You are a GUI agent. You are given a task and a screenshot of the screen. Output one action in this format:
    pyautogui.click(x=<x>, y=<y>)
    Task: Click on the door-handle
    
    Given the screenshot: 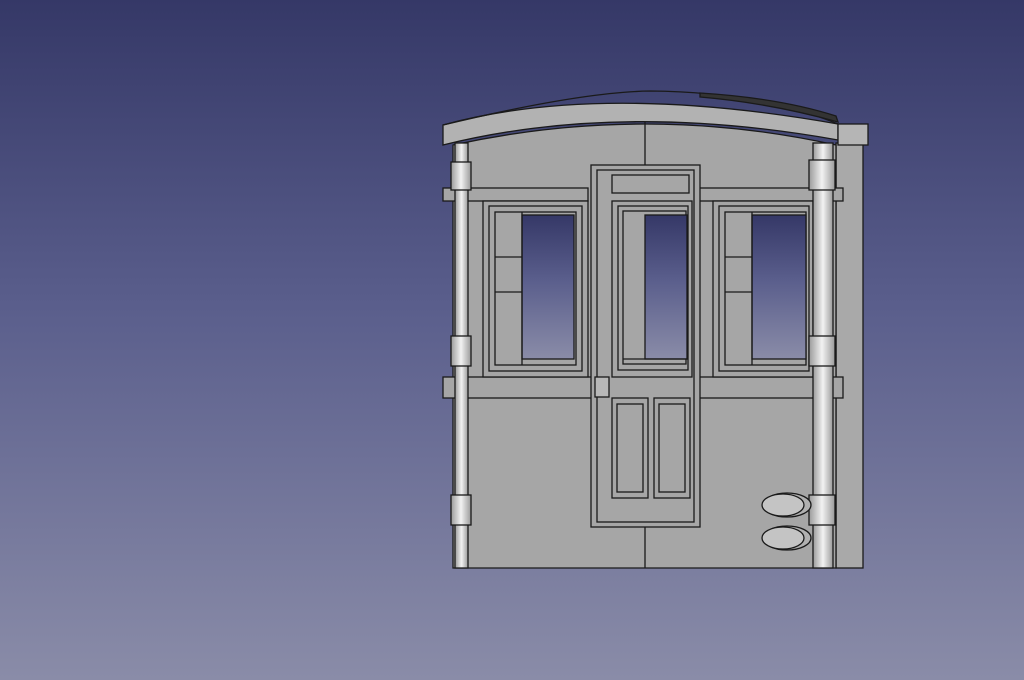 What is the action you would take?
    pyautogui.click(x=602, y=387)
    